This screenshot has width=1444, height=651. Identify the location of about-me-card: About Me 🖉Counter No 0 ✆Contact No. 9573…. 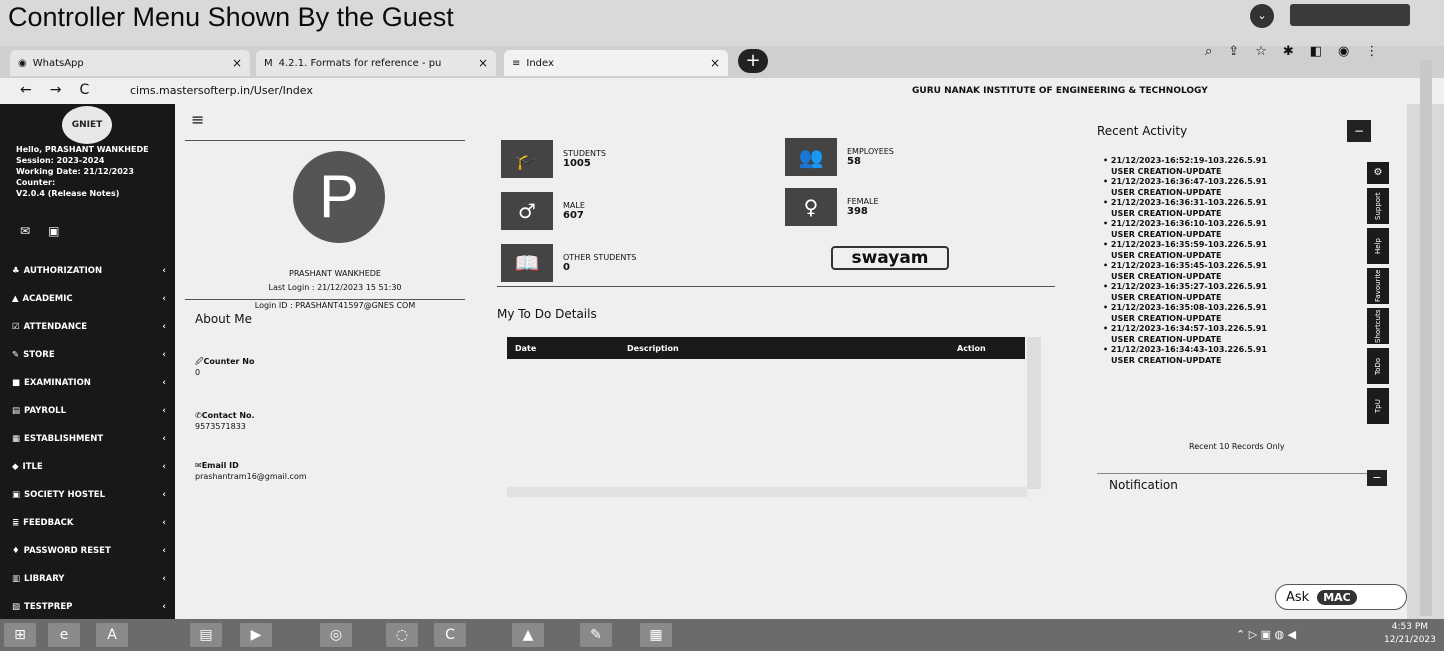
(325, 424).